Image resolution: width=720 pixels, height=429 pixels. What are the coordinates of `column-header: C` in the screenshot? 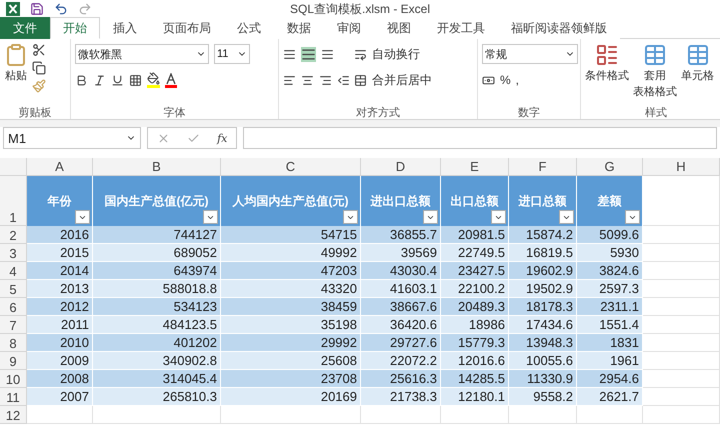 It's located at (291, 167).